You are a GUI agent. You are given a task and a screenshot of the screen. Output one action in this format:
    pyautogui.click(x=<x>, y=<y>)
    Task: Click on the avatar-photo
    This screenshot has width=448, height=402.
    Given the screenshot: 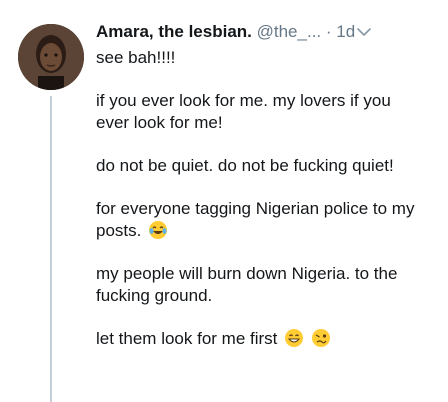 What is the action you would take?
    pyautogui.click(x=51, y=57)
    